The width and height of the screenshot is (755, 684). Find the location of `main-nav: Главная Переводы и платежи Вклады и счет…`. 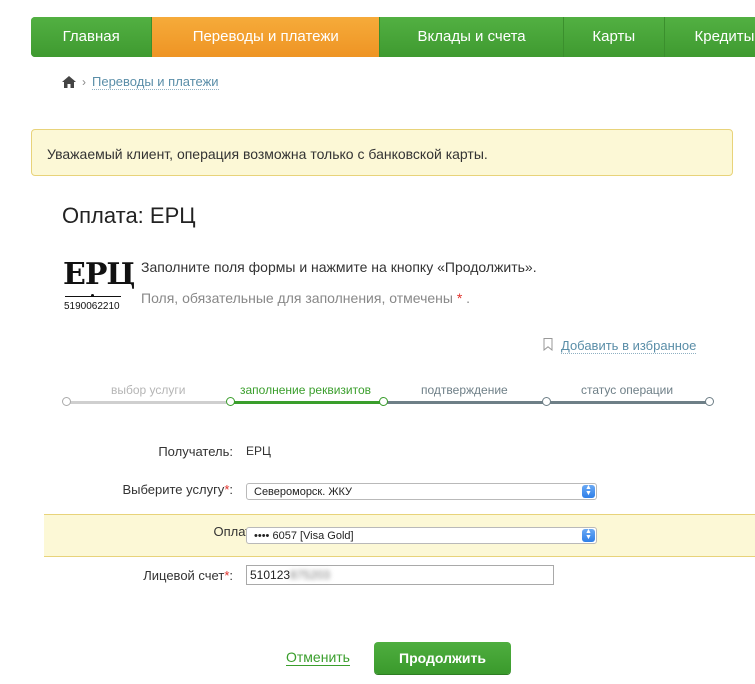

main-nav: Главная Переводы и платежи Вклады и счет… is located at coordinates (393, 37).